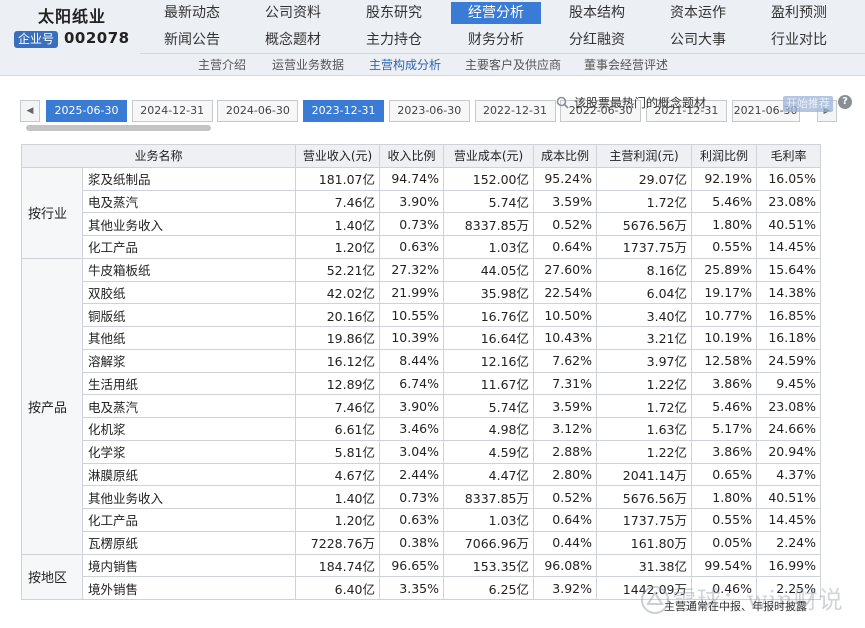  Describe the element at coordinates (799, 40) in the screenshot. I see `nav-item-row2-6: 行业对比` at that location.